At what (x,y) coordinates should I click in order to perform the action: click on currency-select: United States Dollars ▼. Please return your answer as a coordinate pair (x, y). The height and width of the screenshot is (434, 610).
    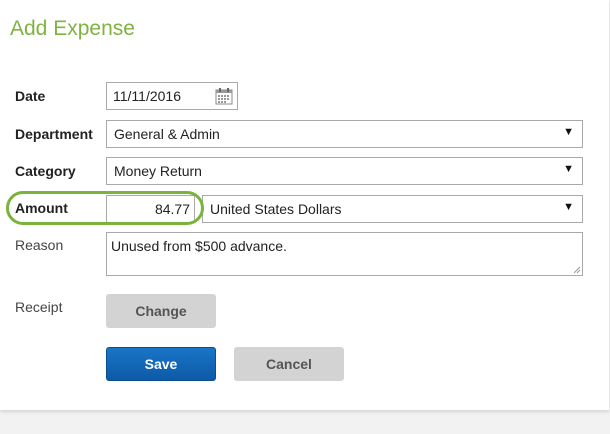
    Looking at the image, I should click on (392, 209).